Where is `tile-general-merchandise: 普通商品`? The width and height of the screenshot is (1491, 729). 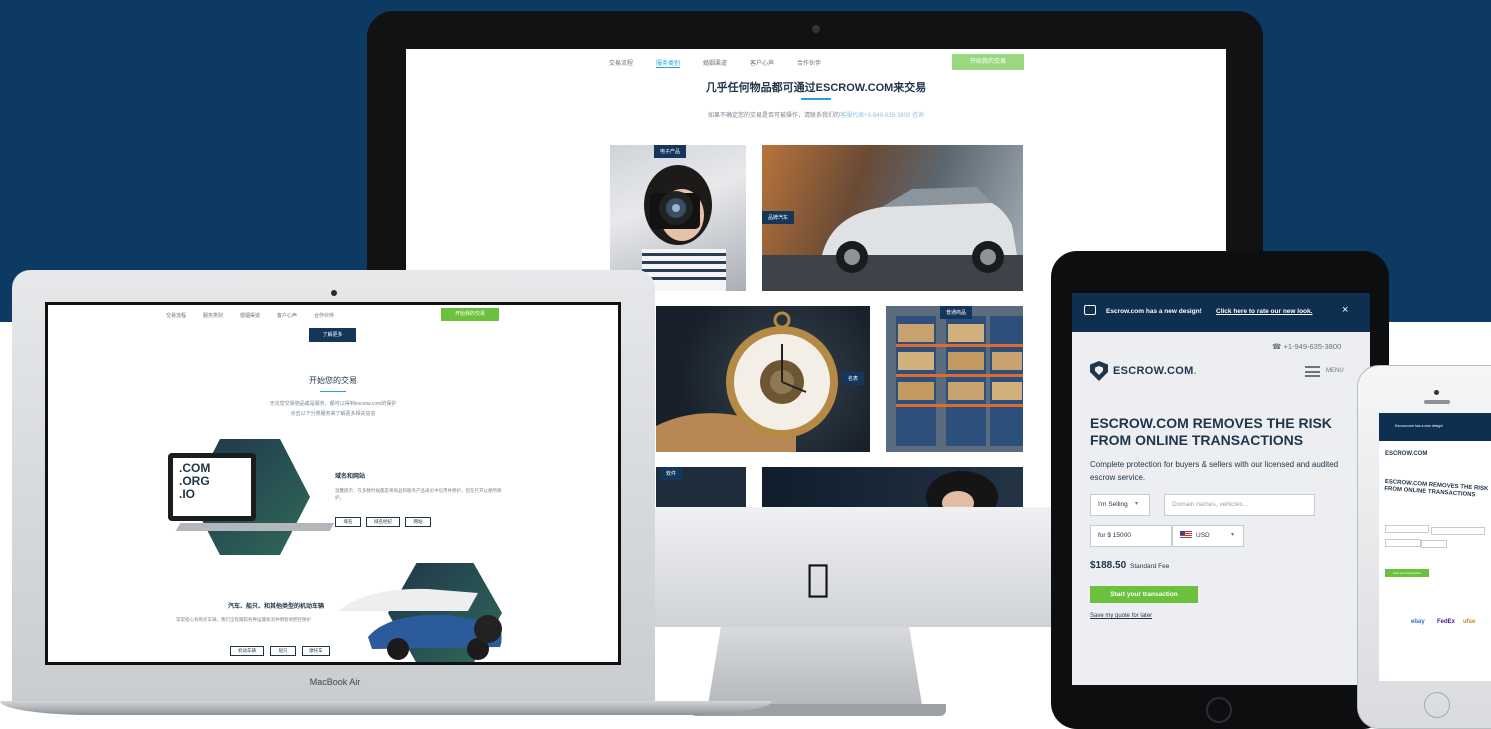 tile-general-merchandise: 普通商品 is located at coordinates (954, 379).